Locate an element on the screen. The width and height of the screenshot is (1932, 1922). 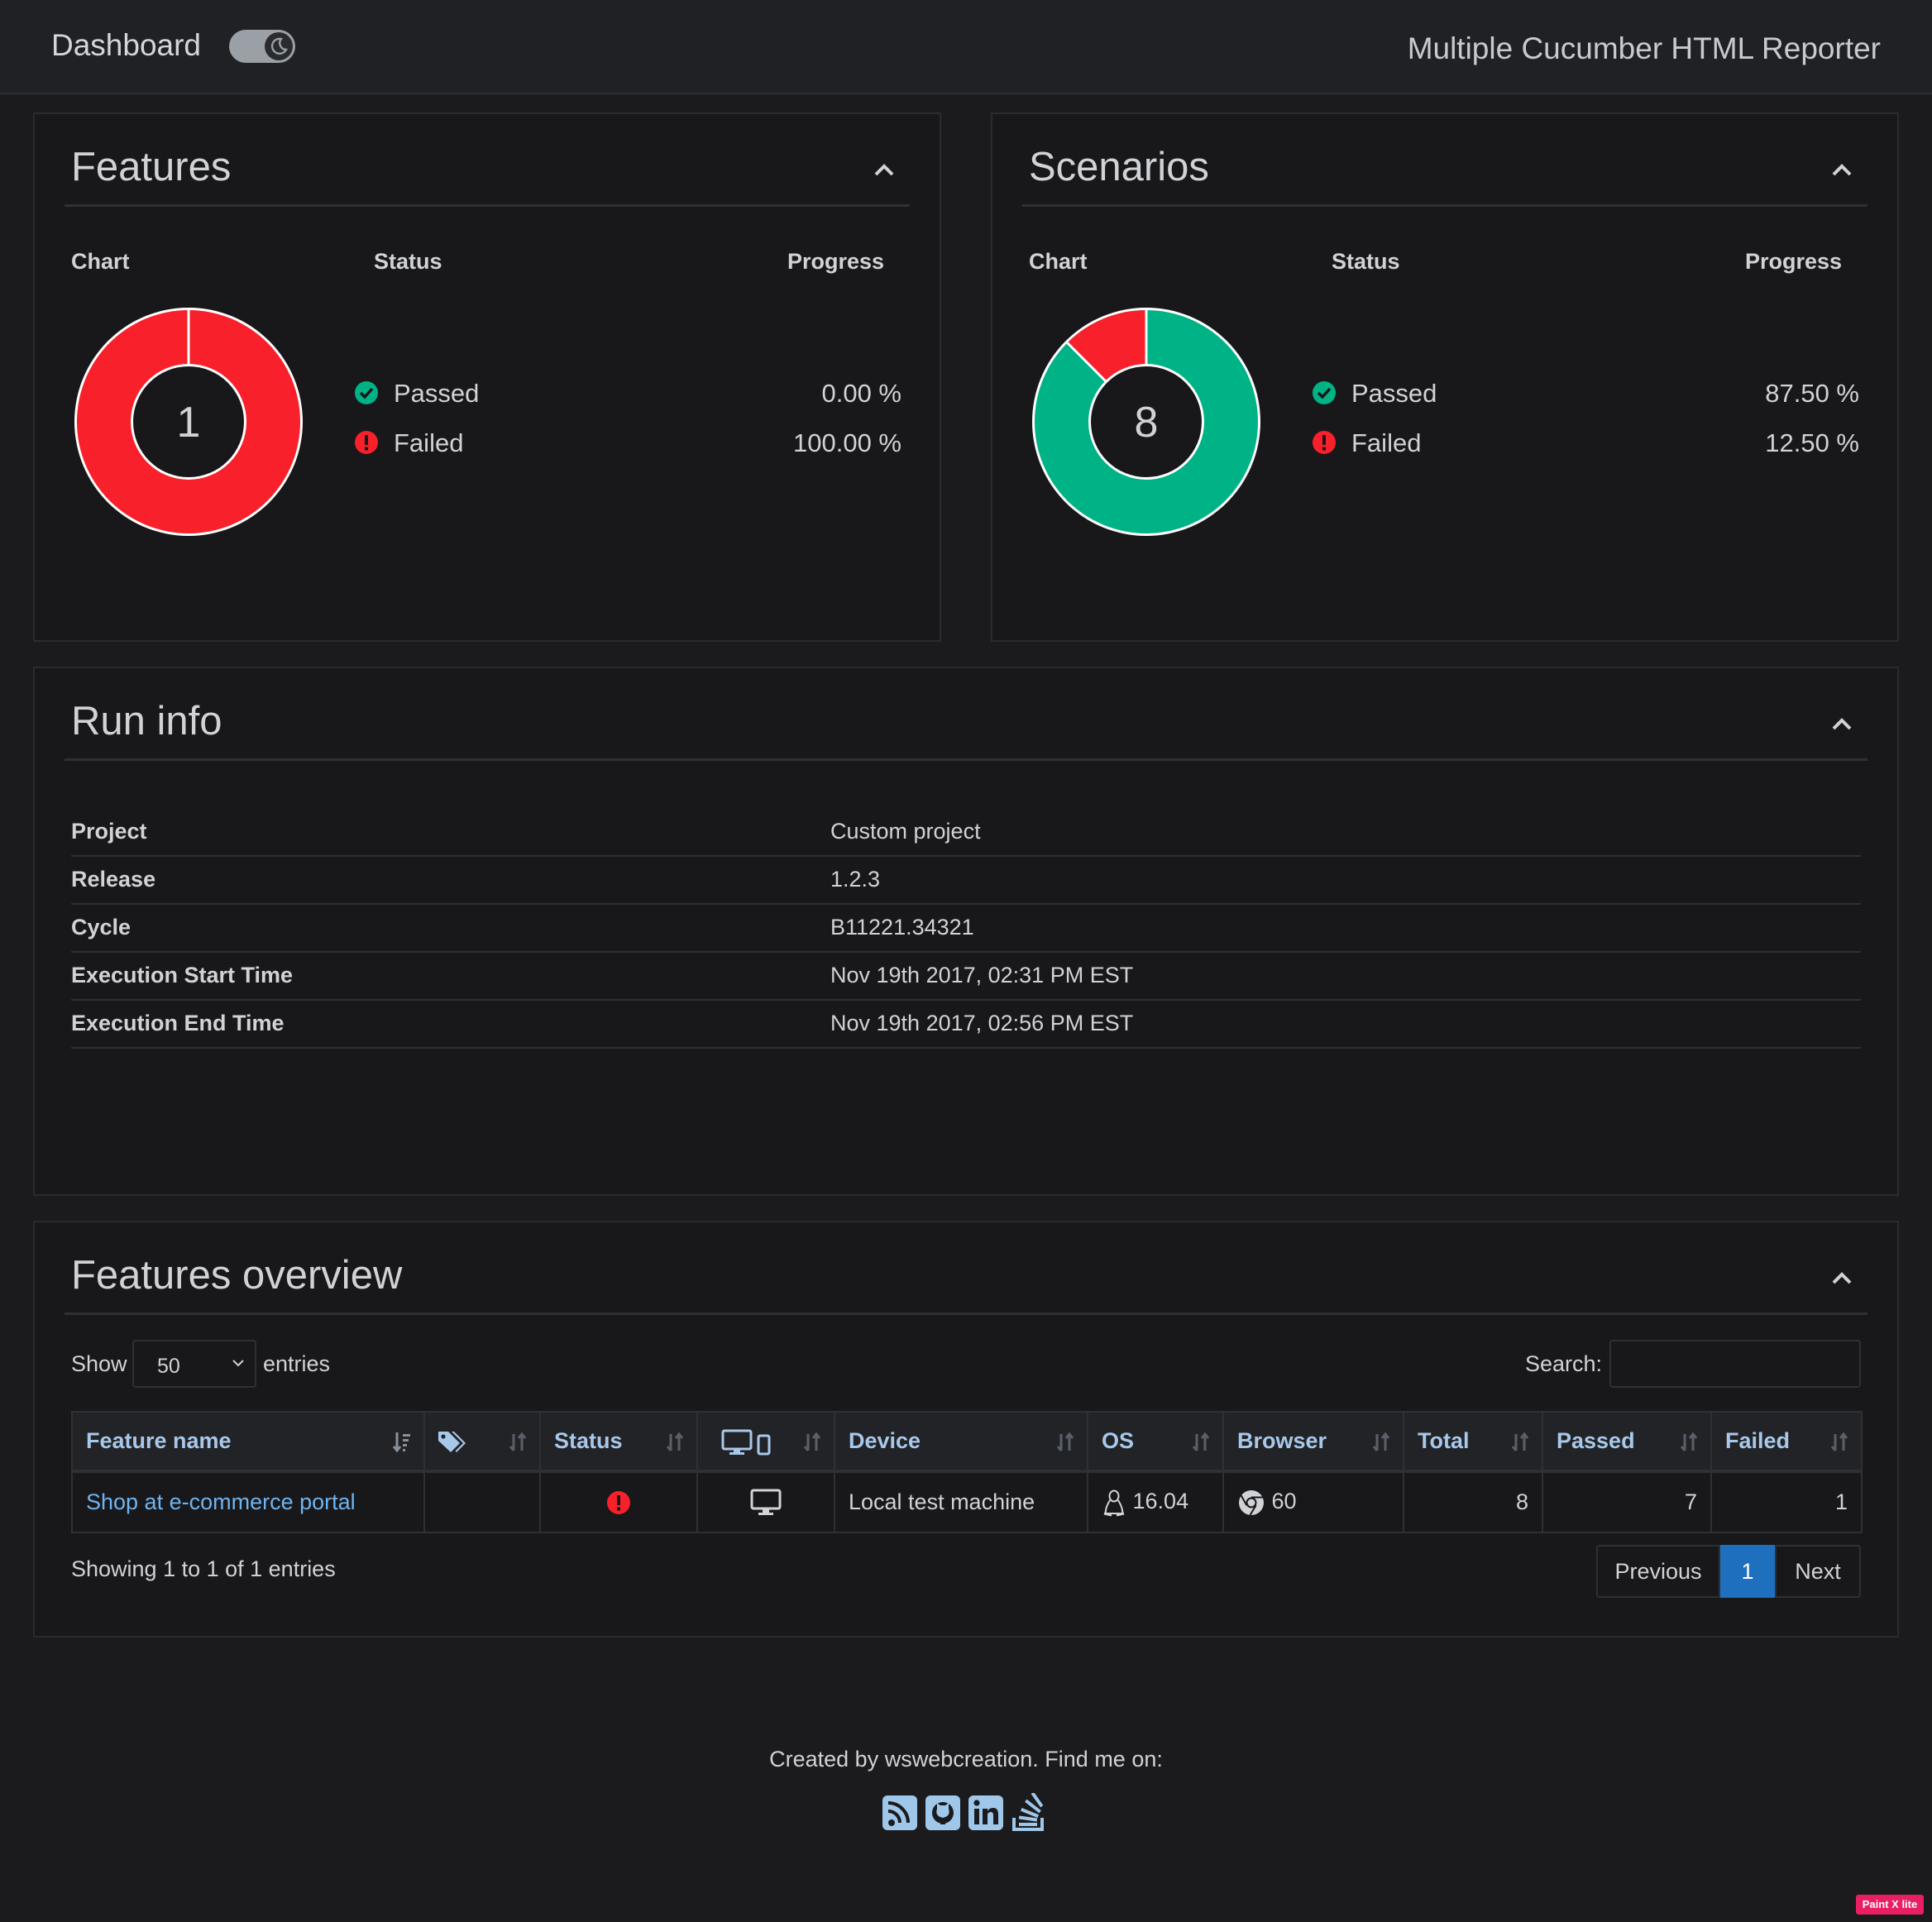
run-info-key: Release is located at coordinates (113, 879).